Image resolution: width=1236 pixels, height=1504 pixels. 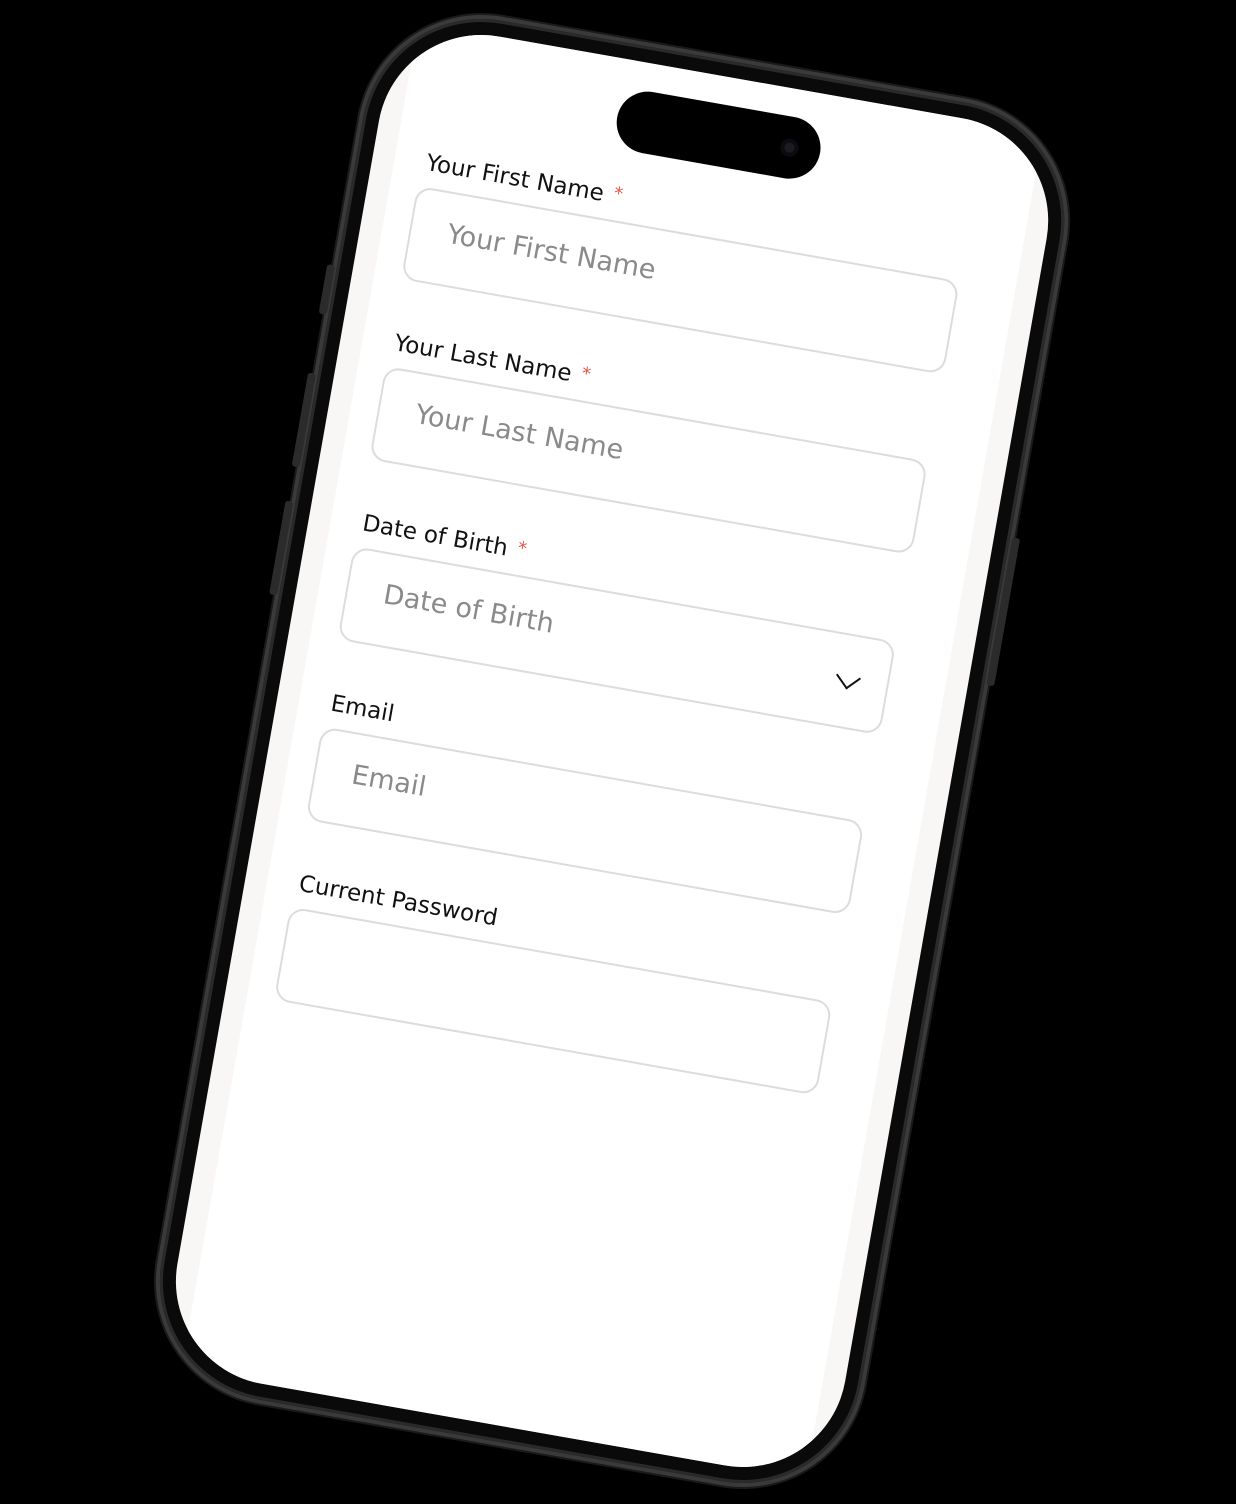 What do you see at coordinates (327, 289) in the screenshot?
I see `action-button` at bounding box center [327, 289].